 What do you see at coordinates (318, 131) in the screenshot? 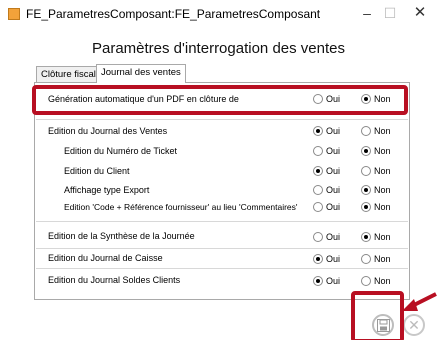
I see `radio-journal-ventes-oui` at bounding box center [318, 131].